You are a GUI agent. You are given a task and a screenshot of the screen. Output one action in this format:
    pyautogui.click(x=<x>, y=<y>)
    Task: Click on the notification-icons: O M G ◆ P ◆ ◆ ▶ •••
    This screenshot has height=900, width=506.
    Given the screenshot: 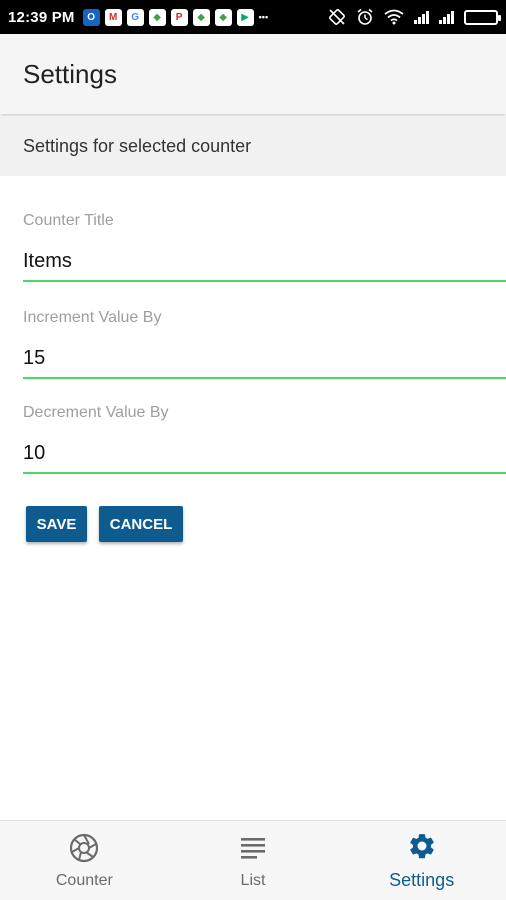 What is the action you would take?
    pyautogui.click(x=175, y=17)
    